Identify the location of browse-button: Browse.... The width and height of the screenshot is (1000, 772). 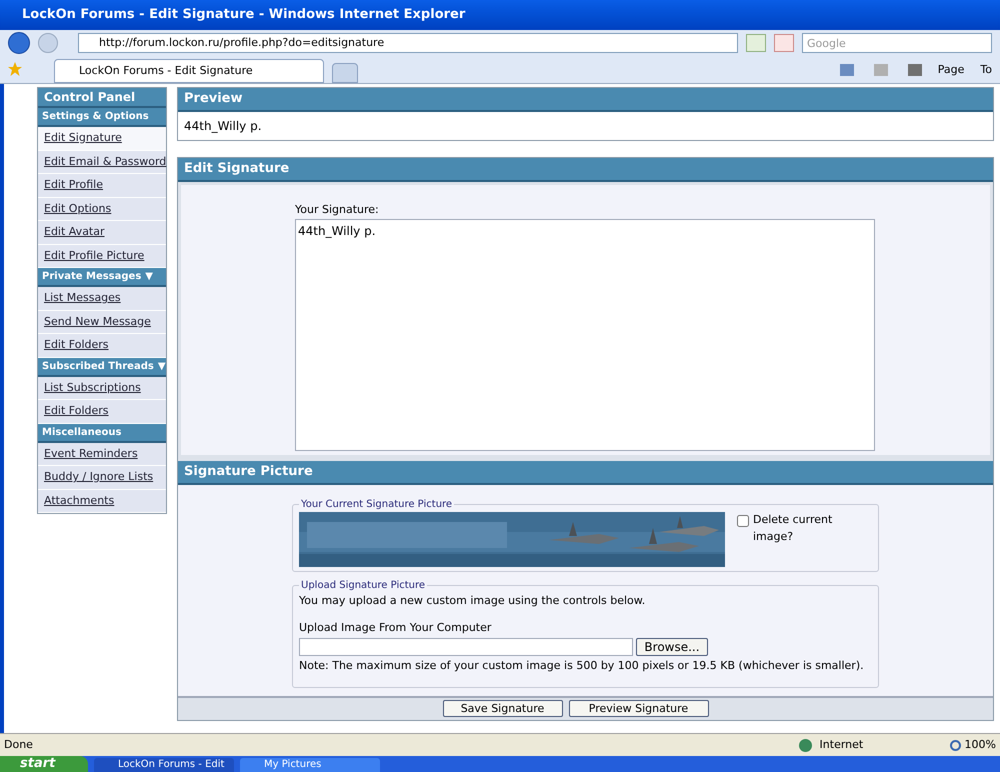
(672, 647).